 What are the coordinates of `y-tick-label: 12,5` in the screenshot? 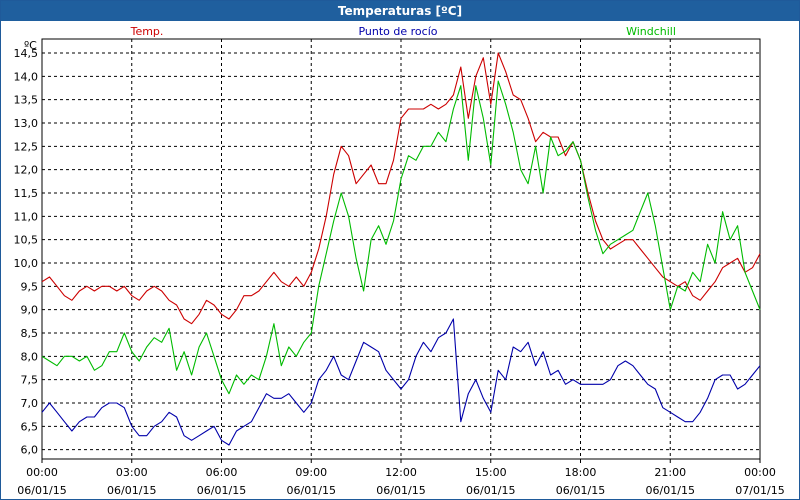 It's located at (26, 146).